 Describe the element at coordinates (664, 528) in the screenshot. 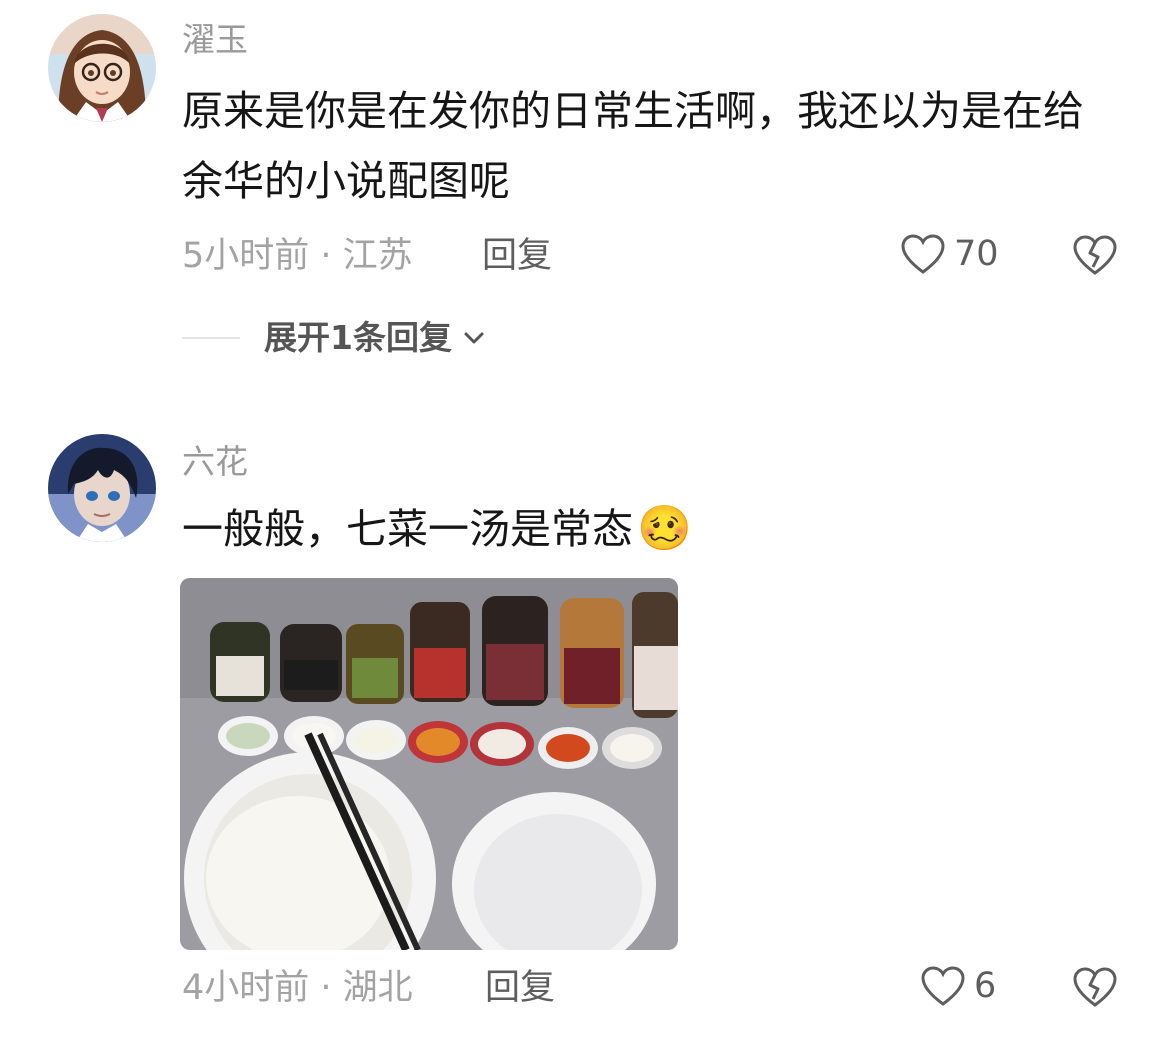

I see `woozy-face-emoji: 🥴` at that location.